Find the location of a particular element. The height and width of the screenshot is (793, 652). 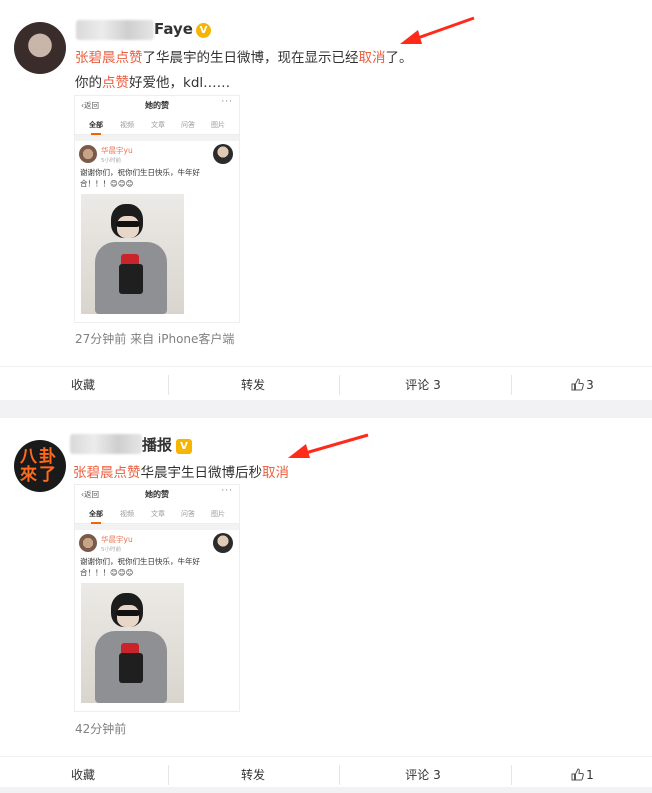

username: Faye V is located at coordinates (182, 29).